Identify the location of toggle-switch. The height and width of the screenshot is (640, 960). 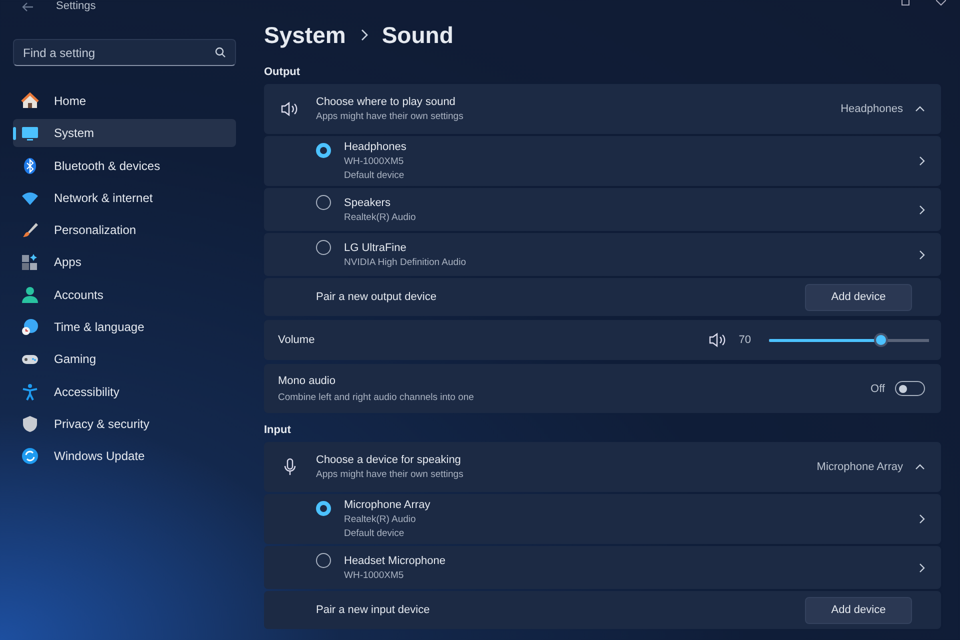
(910, 388).